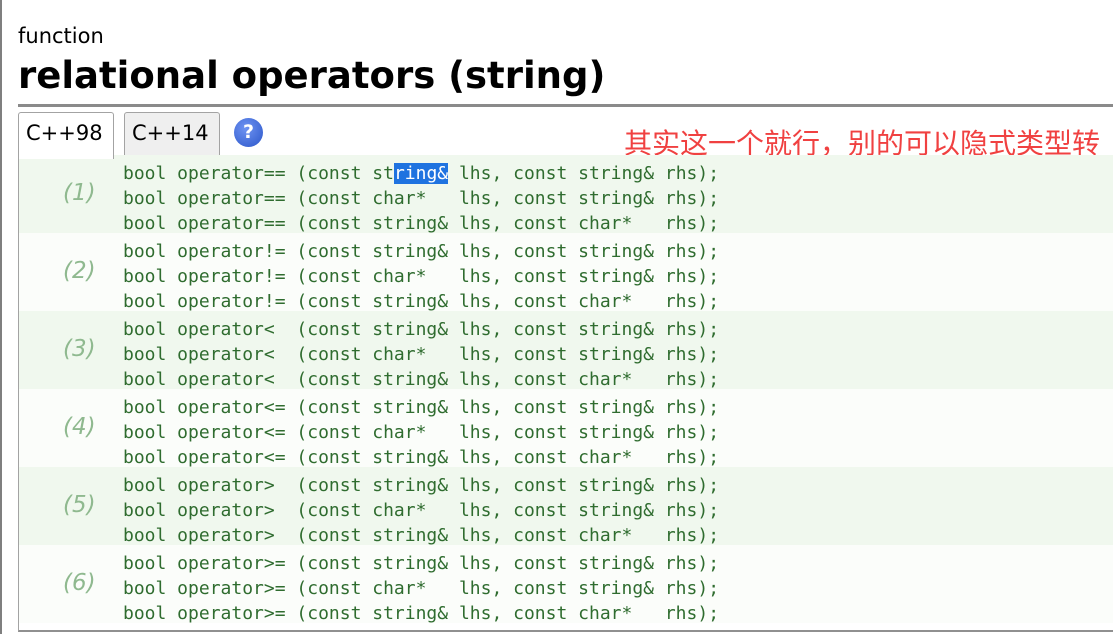 The width and height of the screenshot is (1113, 634). Describe the element at coordinates (584, 173) in the screenshot. I see `code-suffix: lhs, const string& rhs);` at that location.